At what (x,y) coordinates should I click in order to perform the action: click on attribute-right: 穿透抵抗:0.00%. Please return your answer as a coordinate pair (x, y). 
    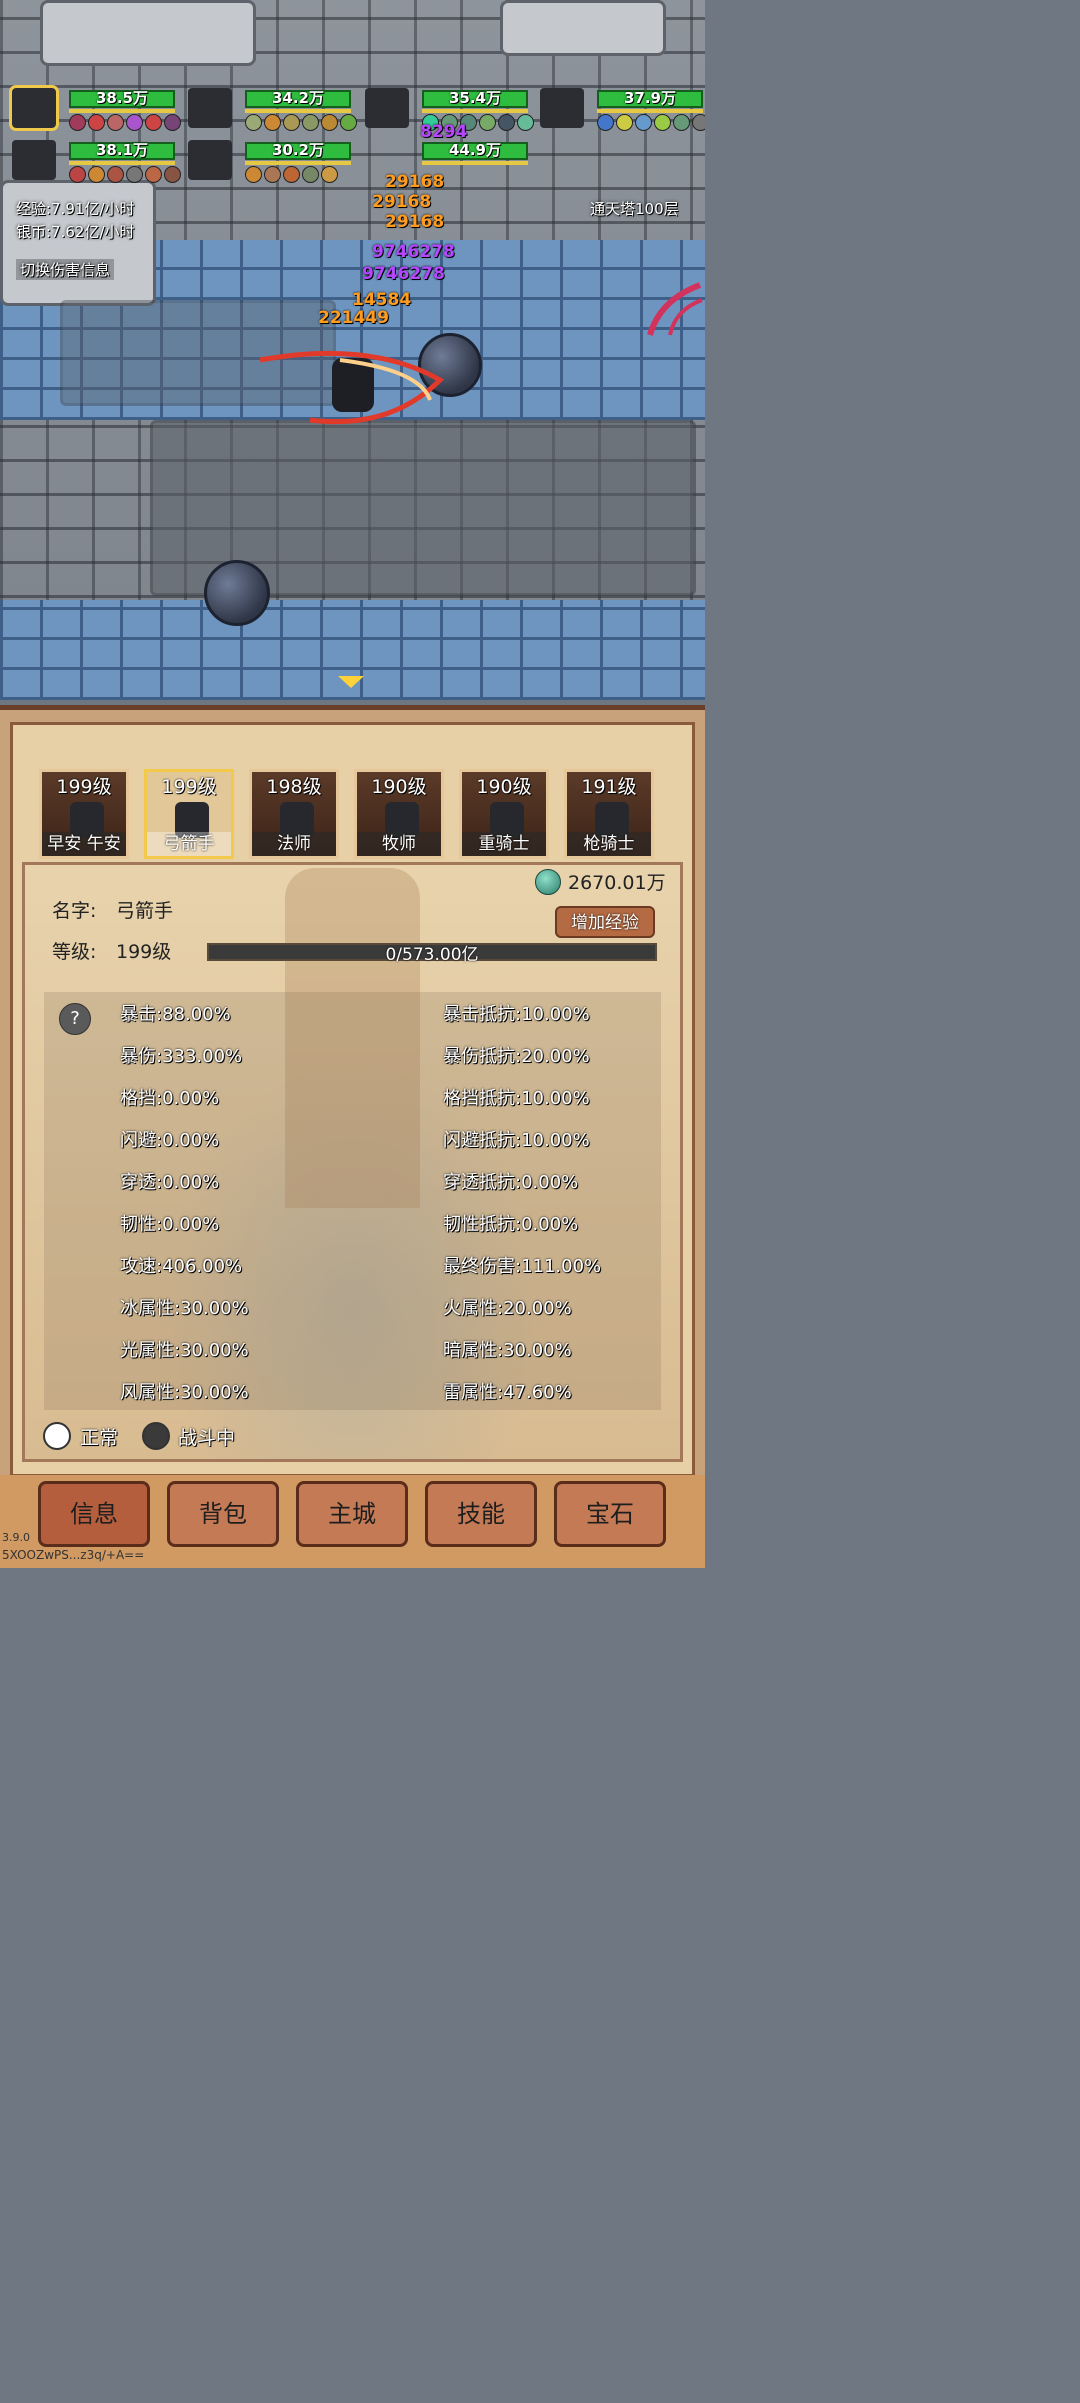
    Looking at the image, I should click on (511, 1182).